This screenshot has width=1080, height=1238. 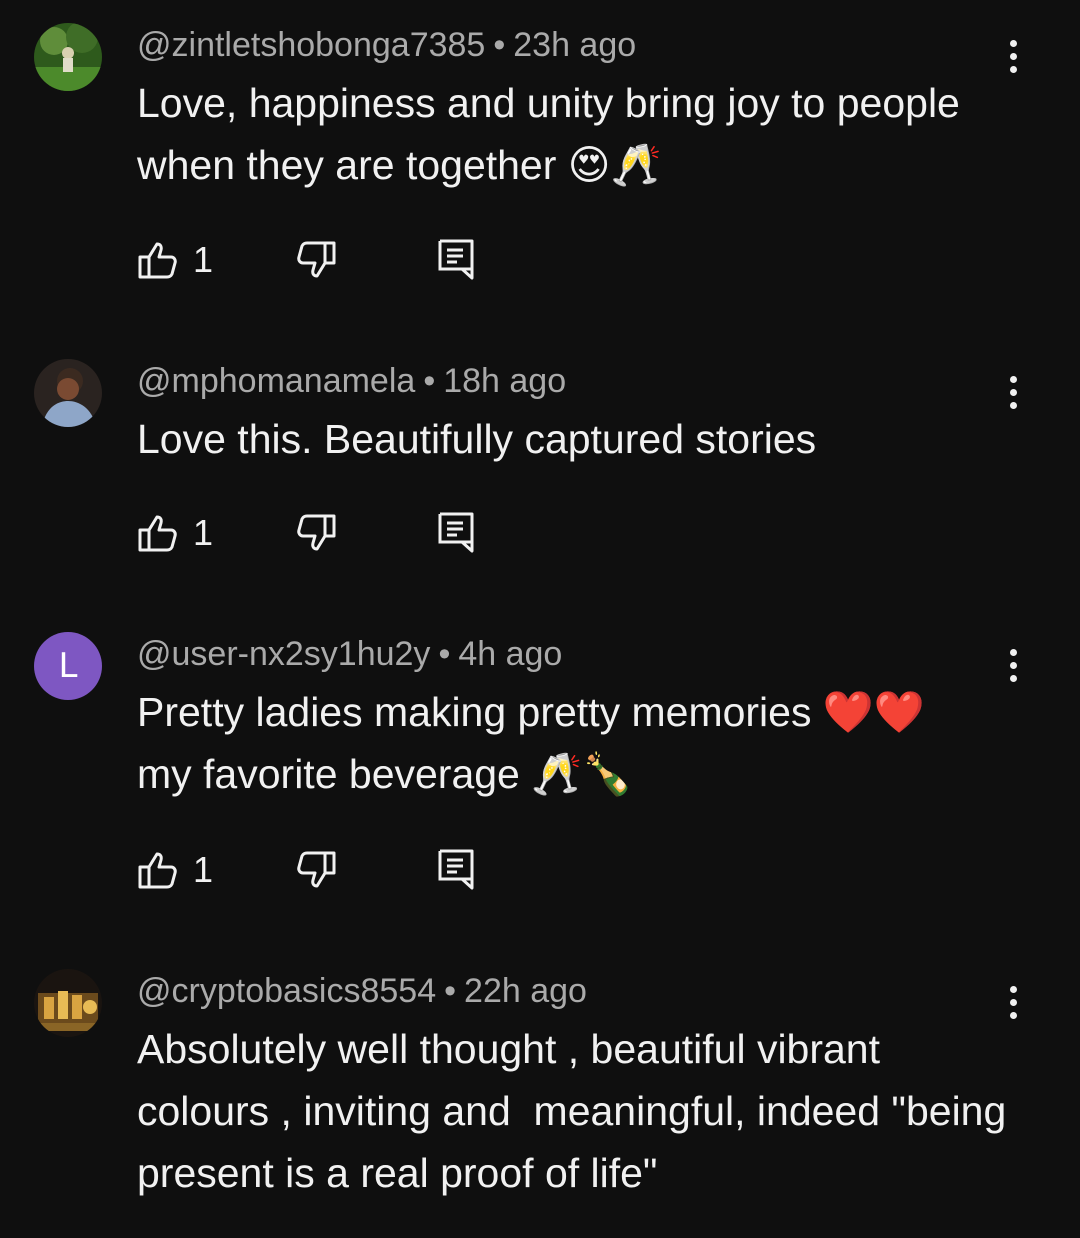 I want to click on comment-time: 4h ago, so click(x=510, y=654).